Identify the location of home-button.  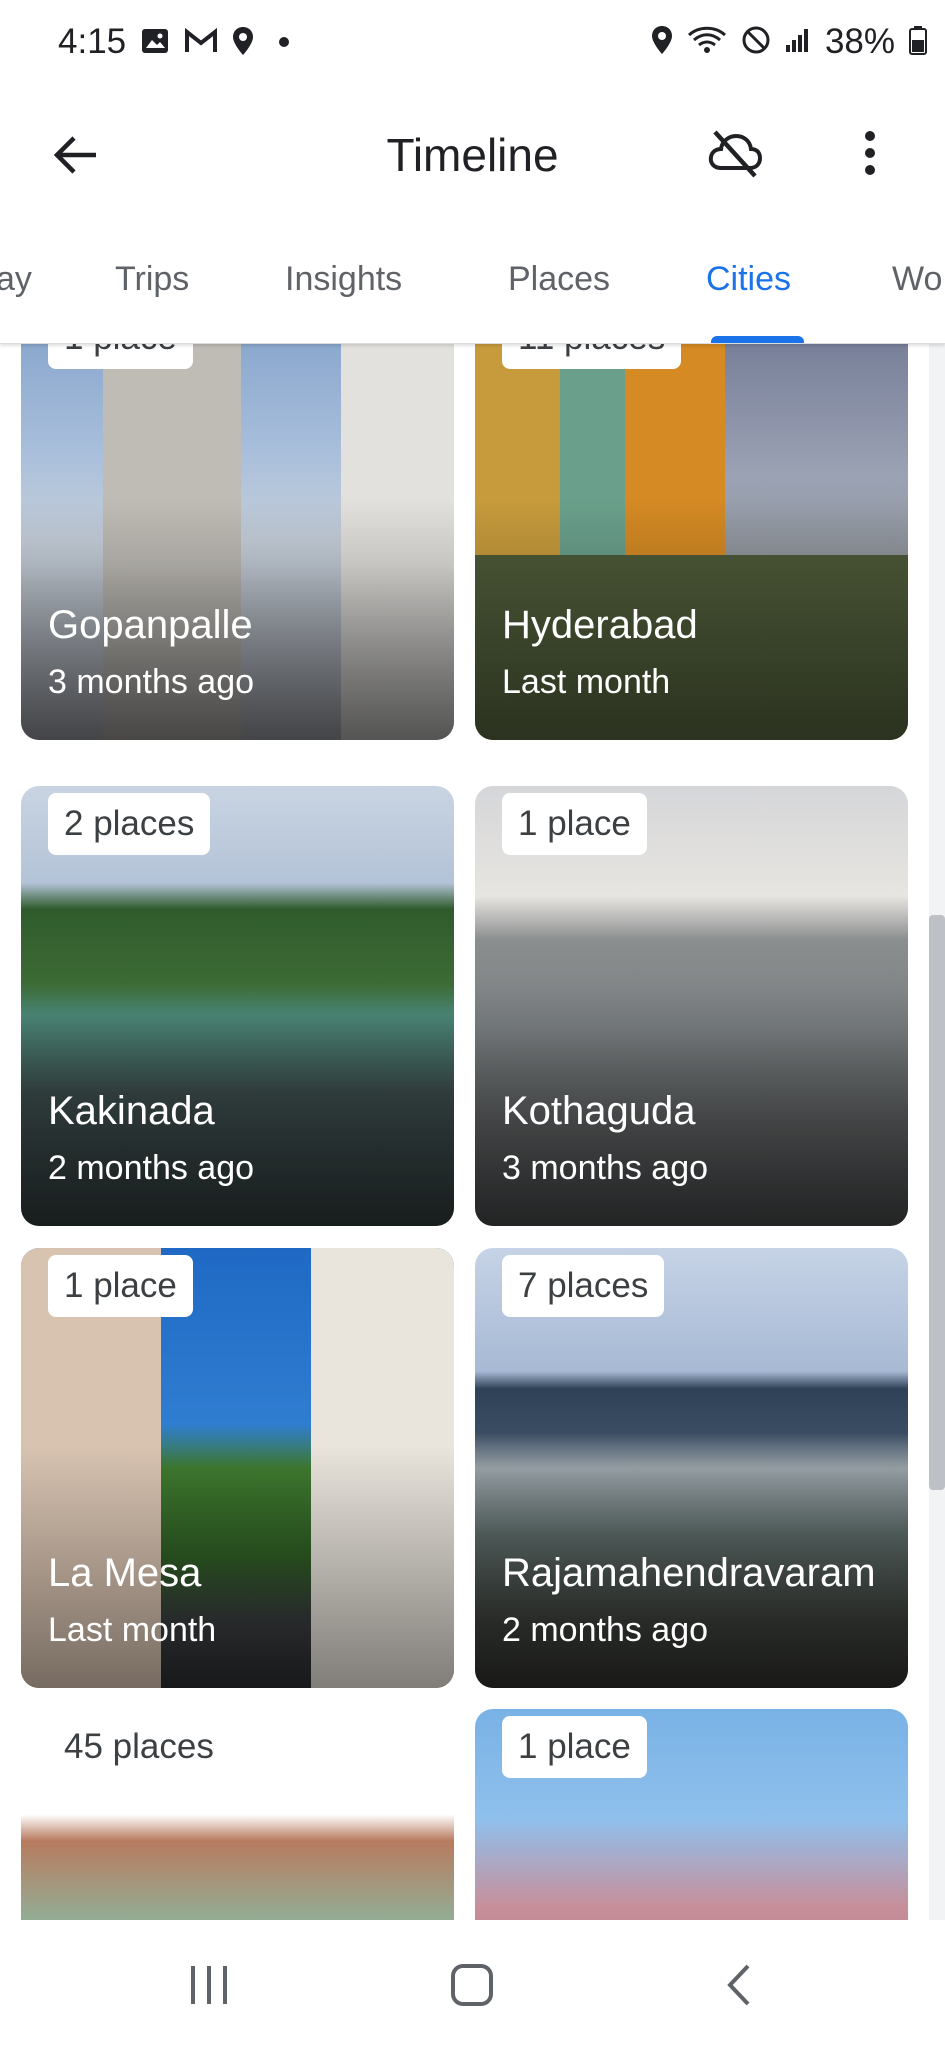
(472, 1985).